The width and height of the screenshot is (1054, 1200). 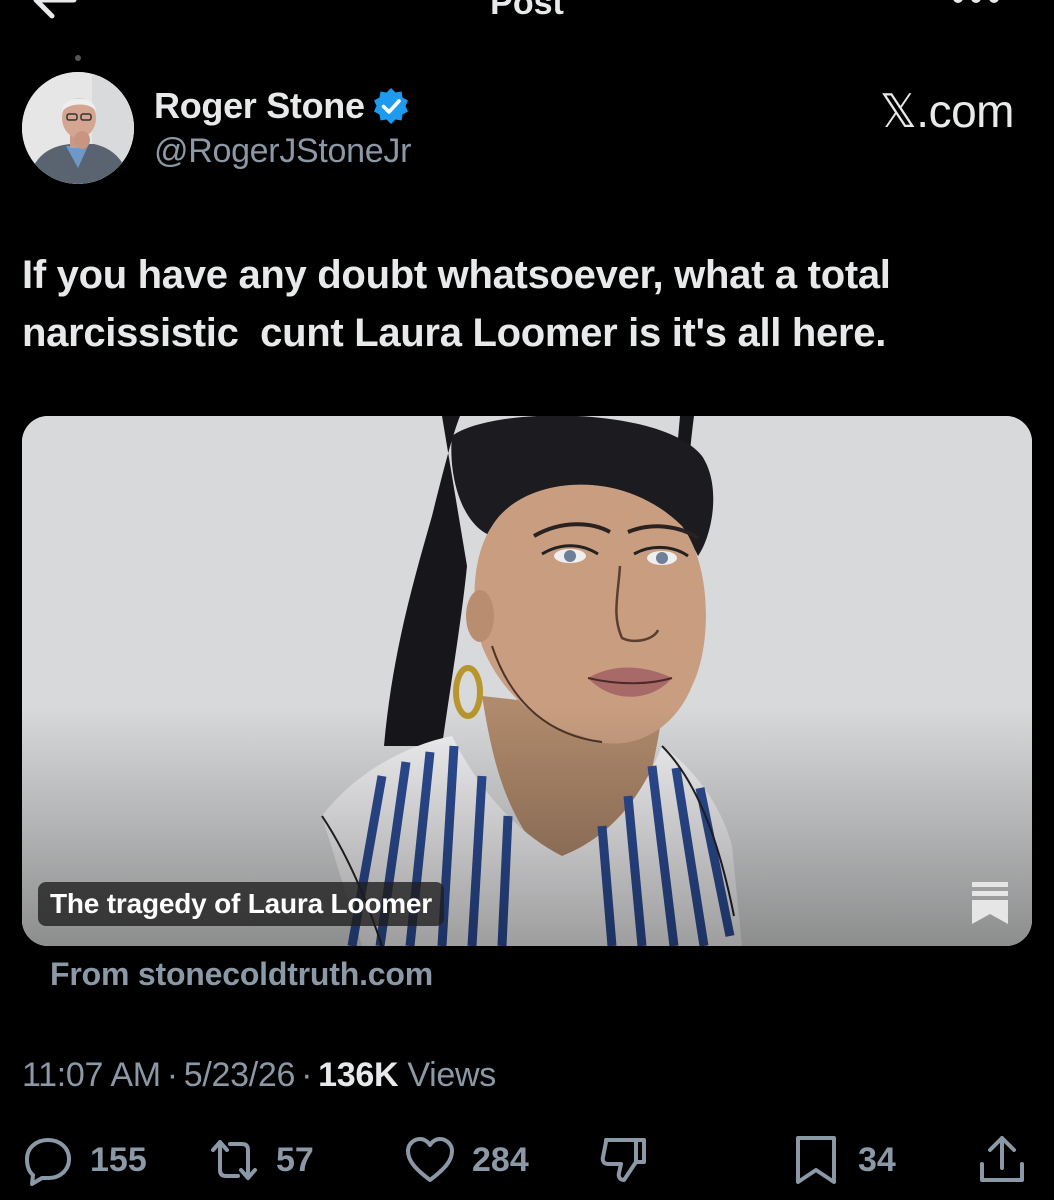 What do you see at coordinates (500, 1159) in the screenshot?
I see `like-count: 284` at bounding box center [500, 1159].